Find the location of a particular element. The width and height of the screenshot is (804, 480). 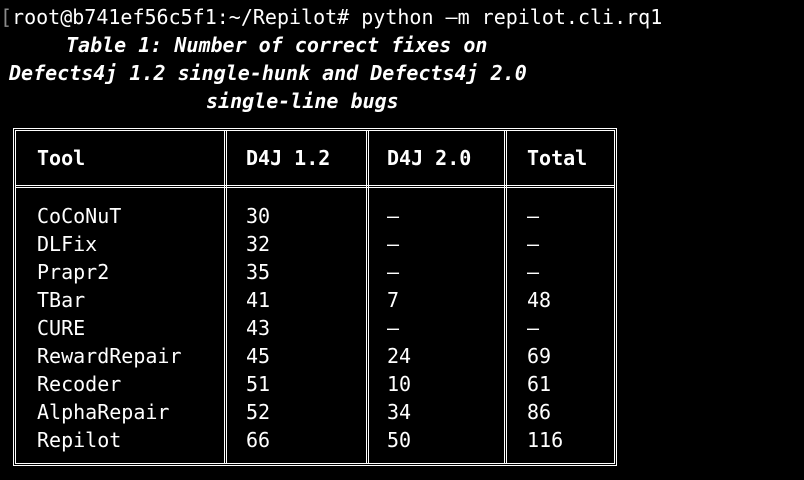

table-row: TBar 41 7 48 is located at coordinates (315, 300).